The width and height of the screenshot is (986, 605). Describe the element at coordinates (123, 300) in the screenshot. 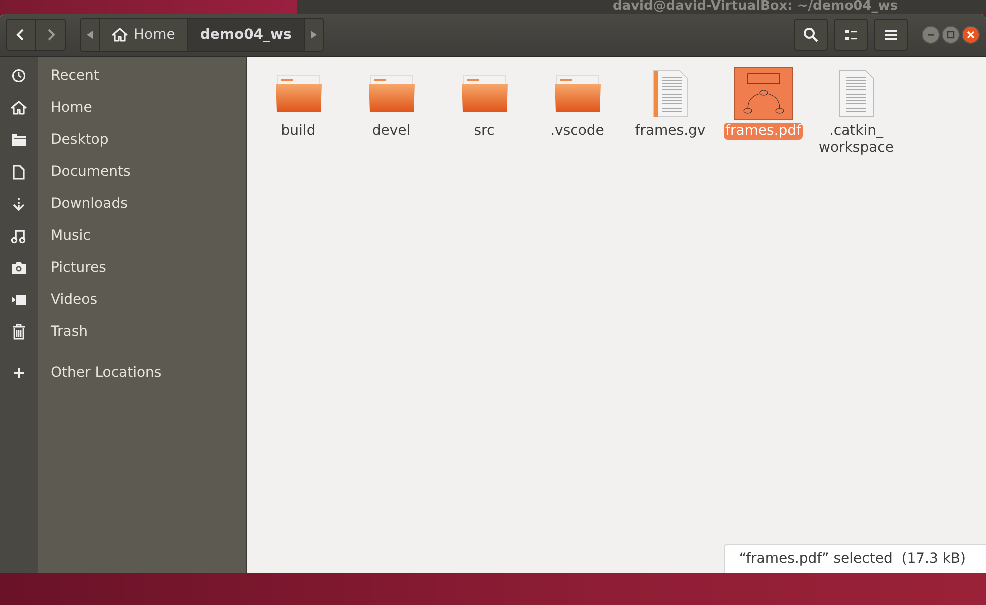

I see `sidebar-item: Videos` at that location.